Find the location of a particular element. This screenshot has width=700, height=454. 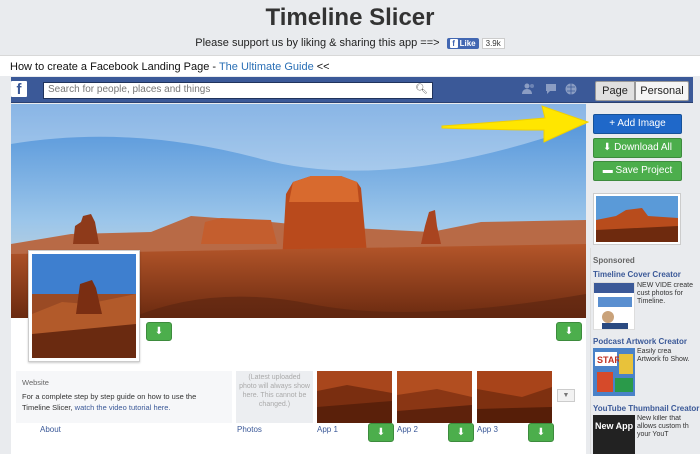

download-icon: ⬇ is located at coordinates (609, 147).